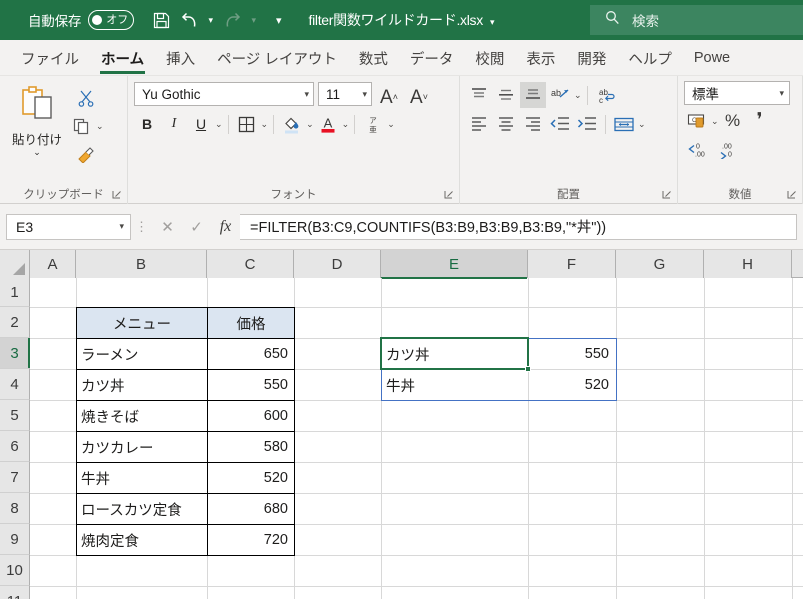 This screenshot has width=803, height=607. Describe the element at coordinates (660, 264) in the screenshot. I see `column-header-g: G` at that location.